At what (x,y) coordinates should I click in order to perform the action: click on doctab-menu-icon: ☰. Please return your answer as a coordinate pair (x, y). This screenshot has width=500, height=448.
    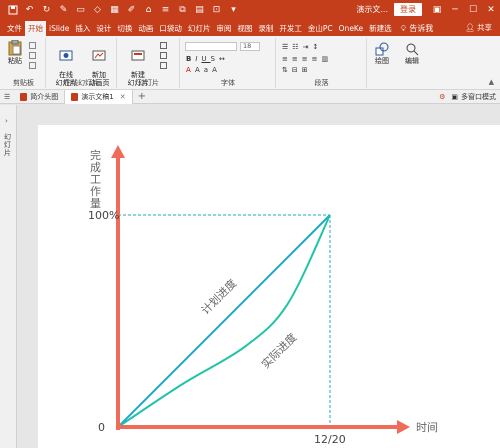
    Looking at the image, I should click on (7, 97).